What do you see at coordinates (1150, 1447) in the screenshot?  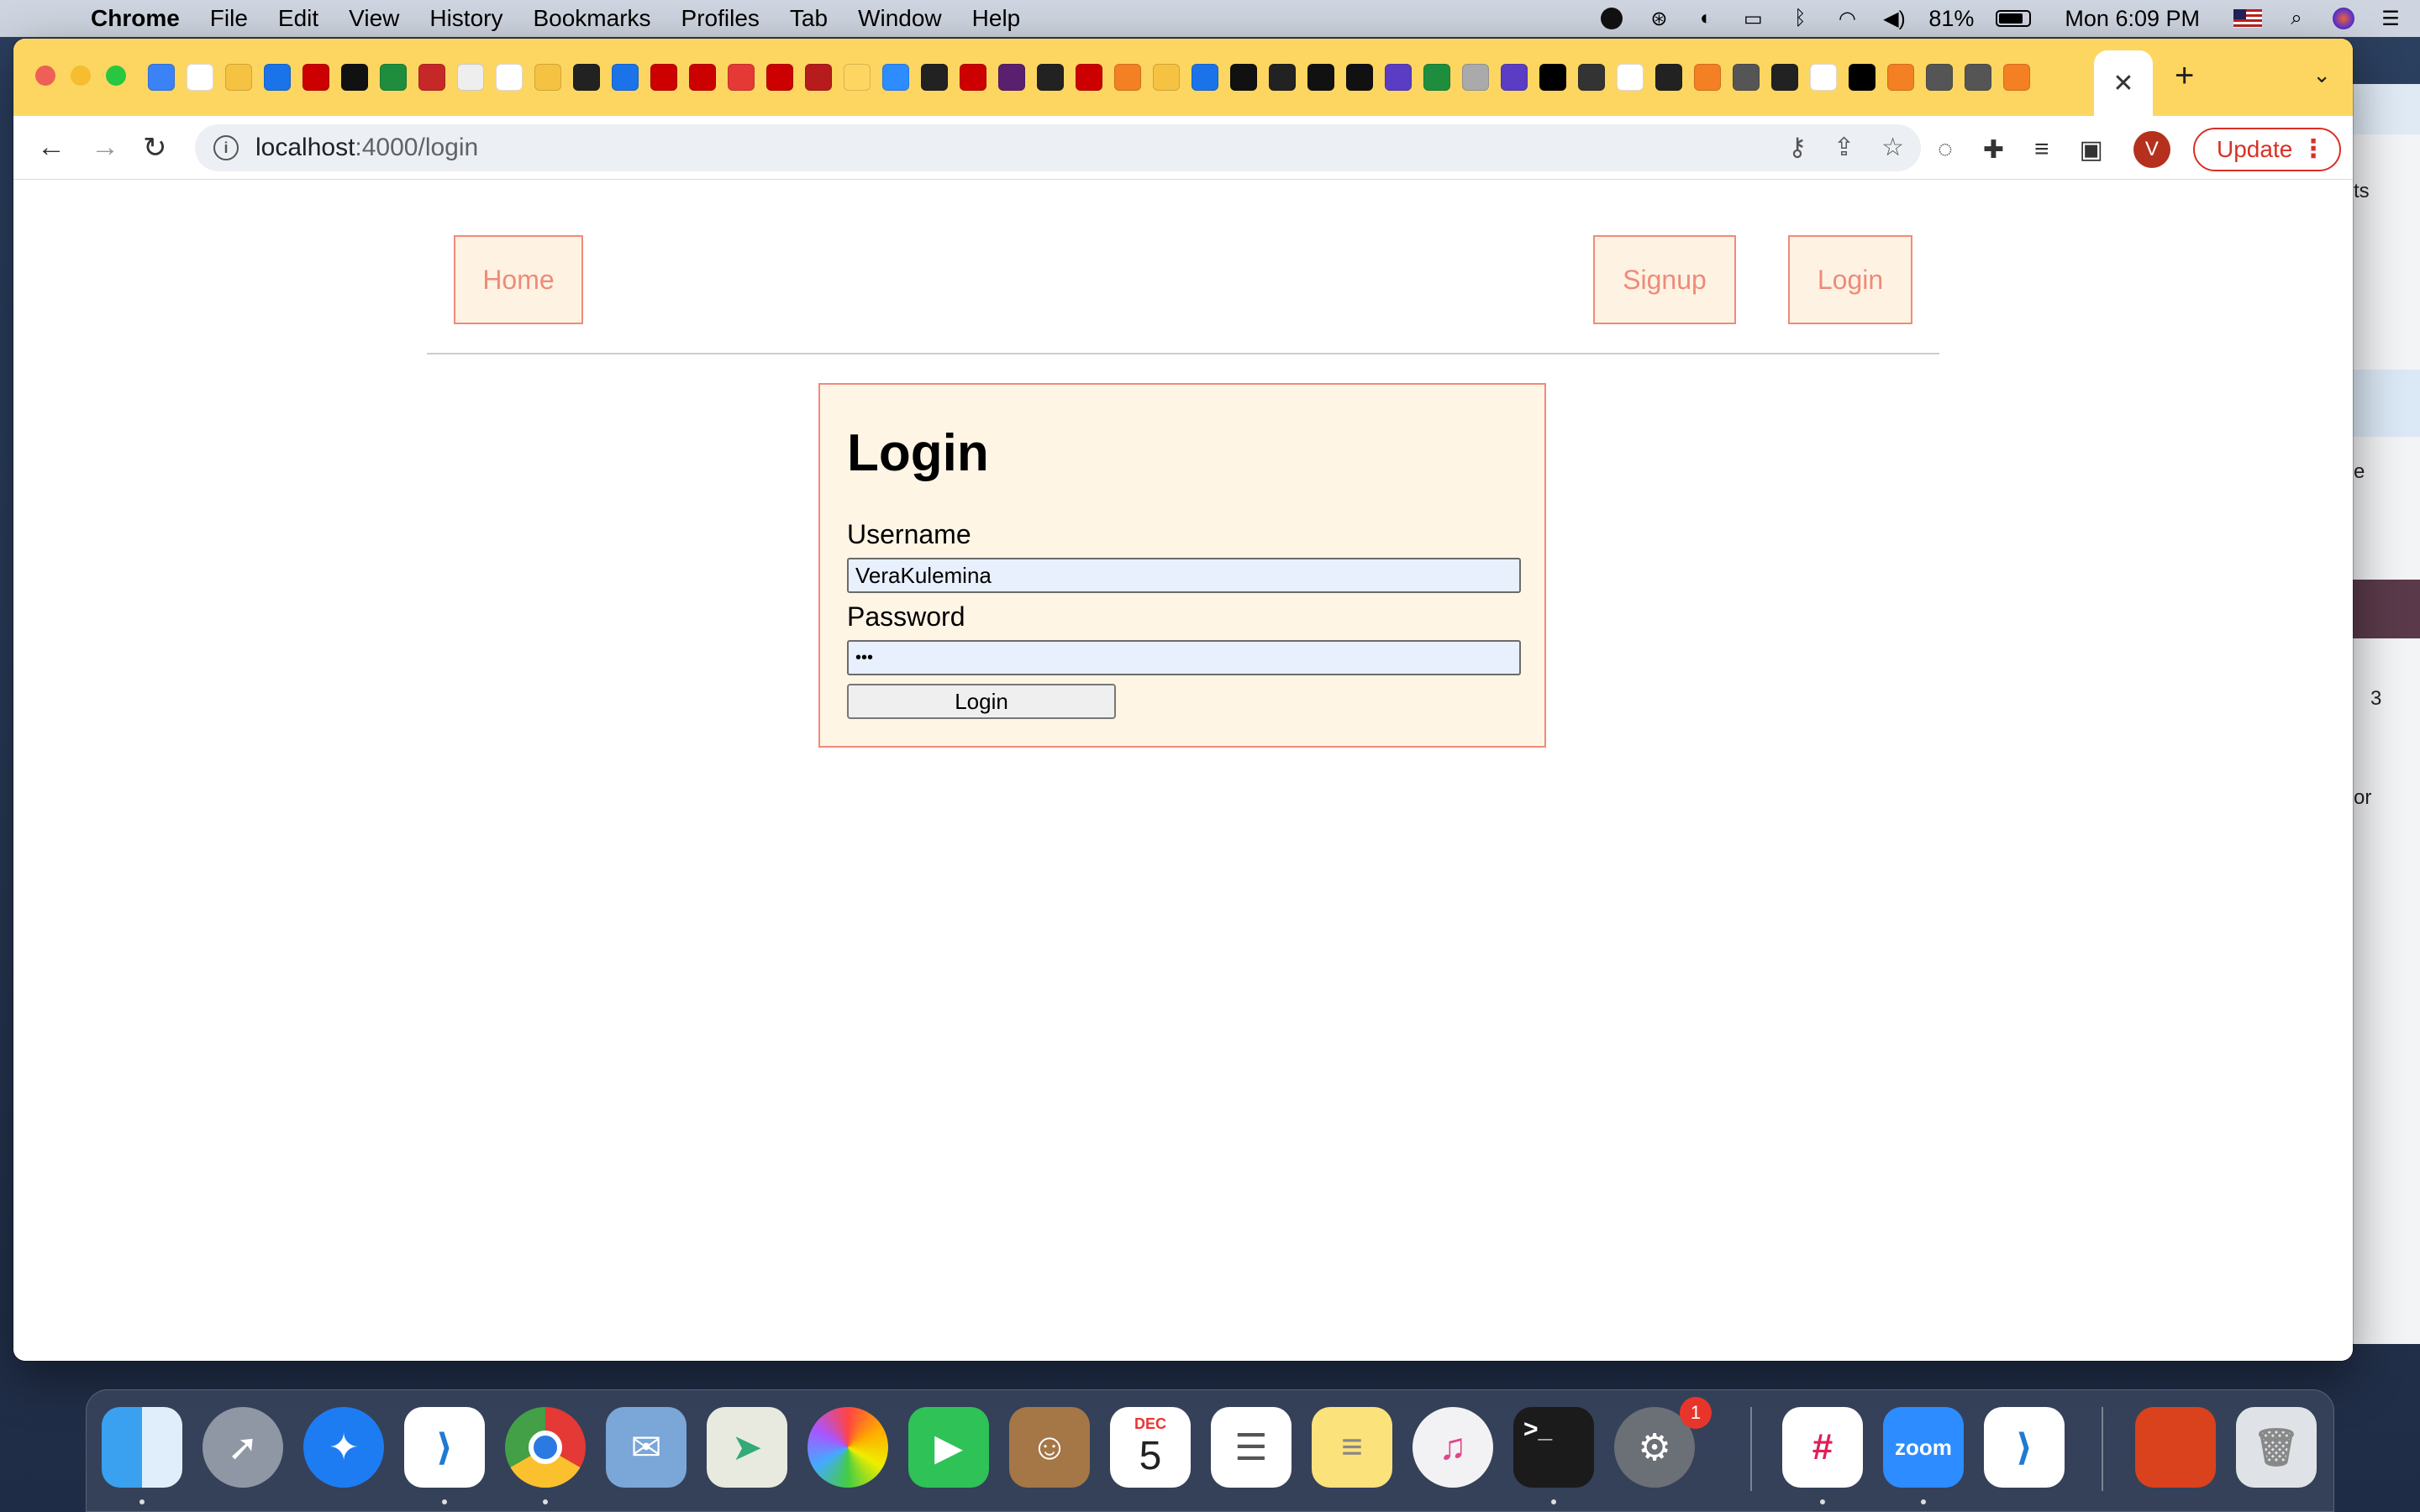 I see `calendar-icon: DEC 5` at bounding box center [1150, 1447].